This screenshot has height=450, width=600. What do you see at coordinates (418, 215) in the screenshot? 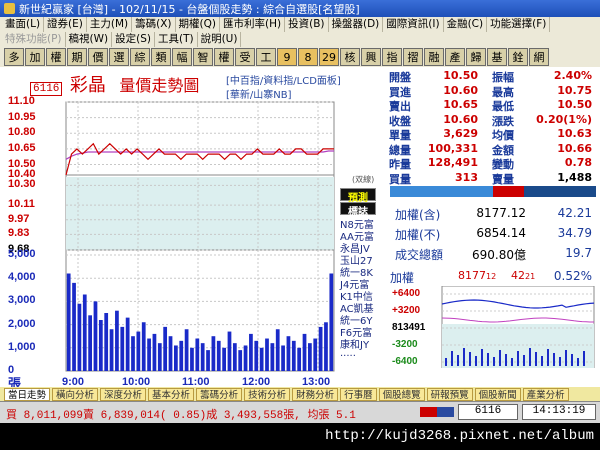
I see `summary-label: 加權(含)` at bounding box center [418, 215].